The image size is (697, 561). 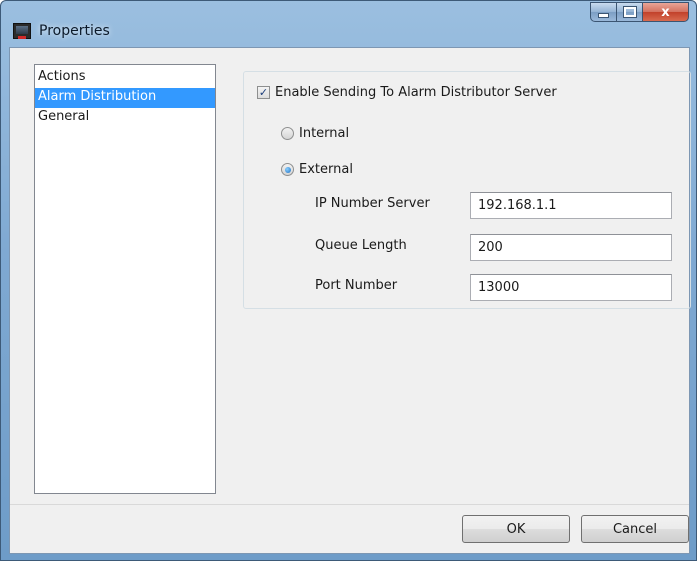 I want to click on queue-length-label: Queue Length, so click(x=361, y=245).